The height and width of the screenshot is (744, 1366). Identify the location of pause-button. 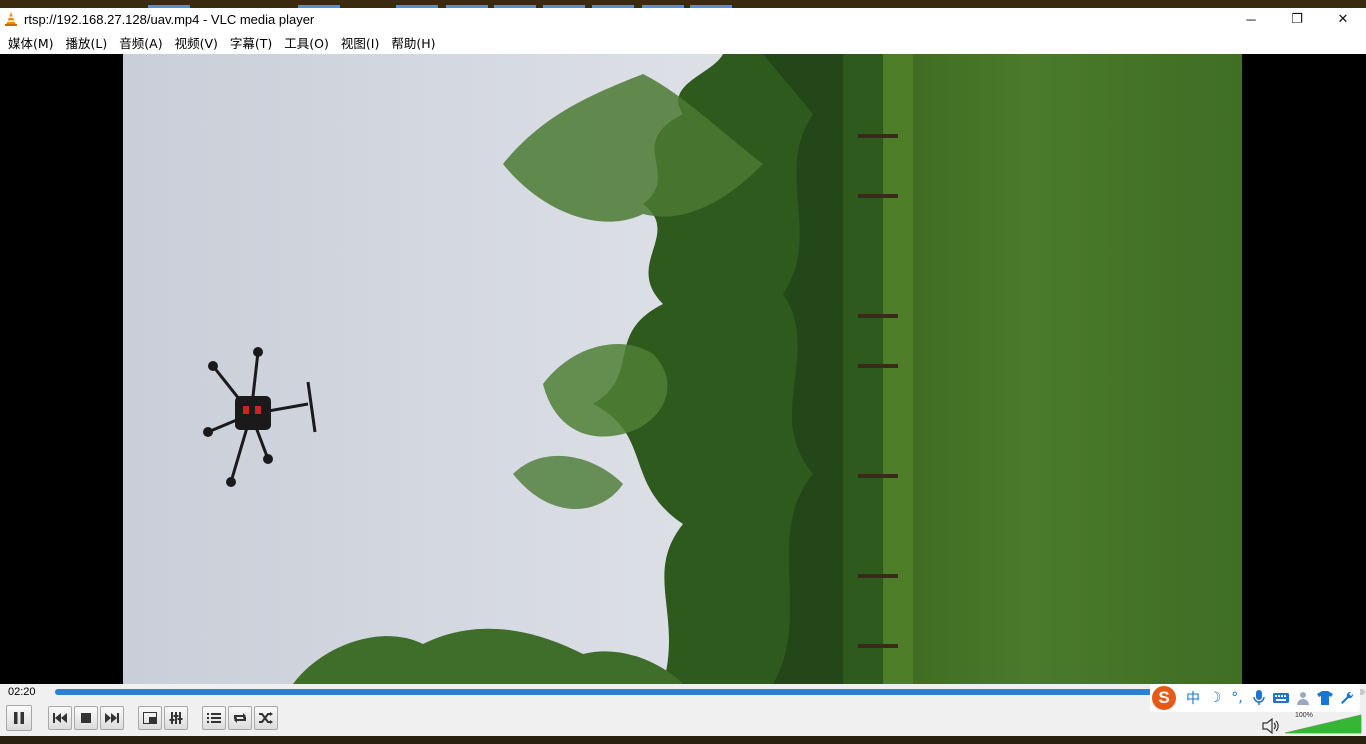
(19, 718).